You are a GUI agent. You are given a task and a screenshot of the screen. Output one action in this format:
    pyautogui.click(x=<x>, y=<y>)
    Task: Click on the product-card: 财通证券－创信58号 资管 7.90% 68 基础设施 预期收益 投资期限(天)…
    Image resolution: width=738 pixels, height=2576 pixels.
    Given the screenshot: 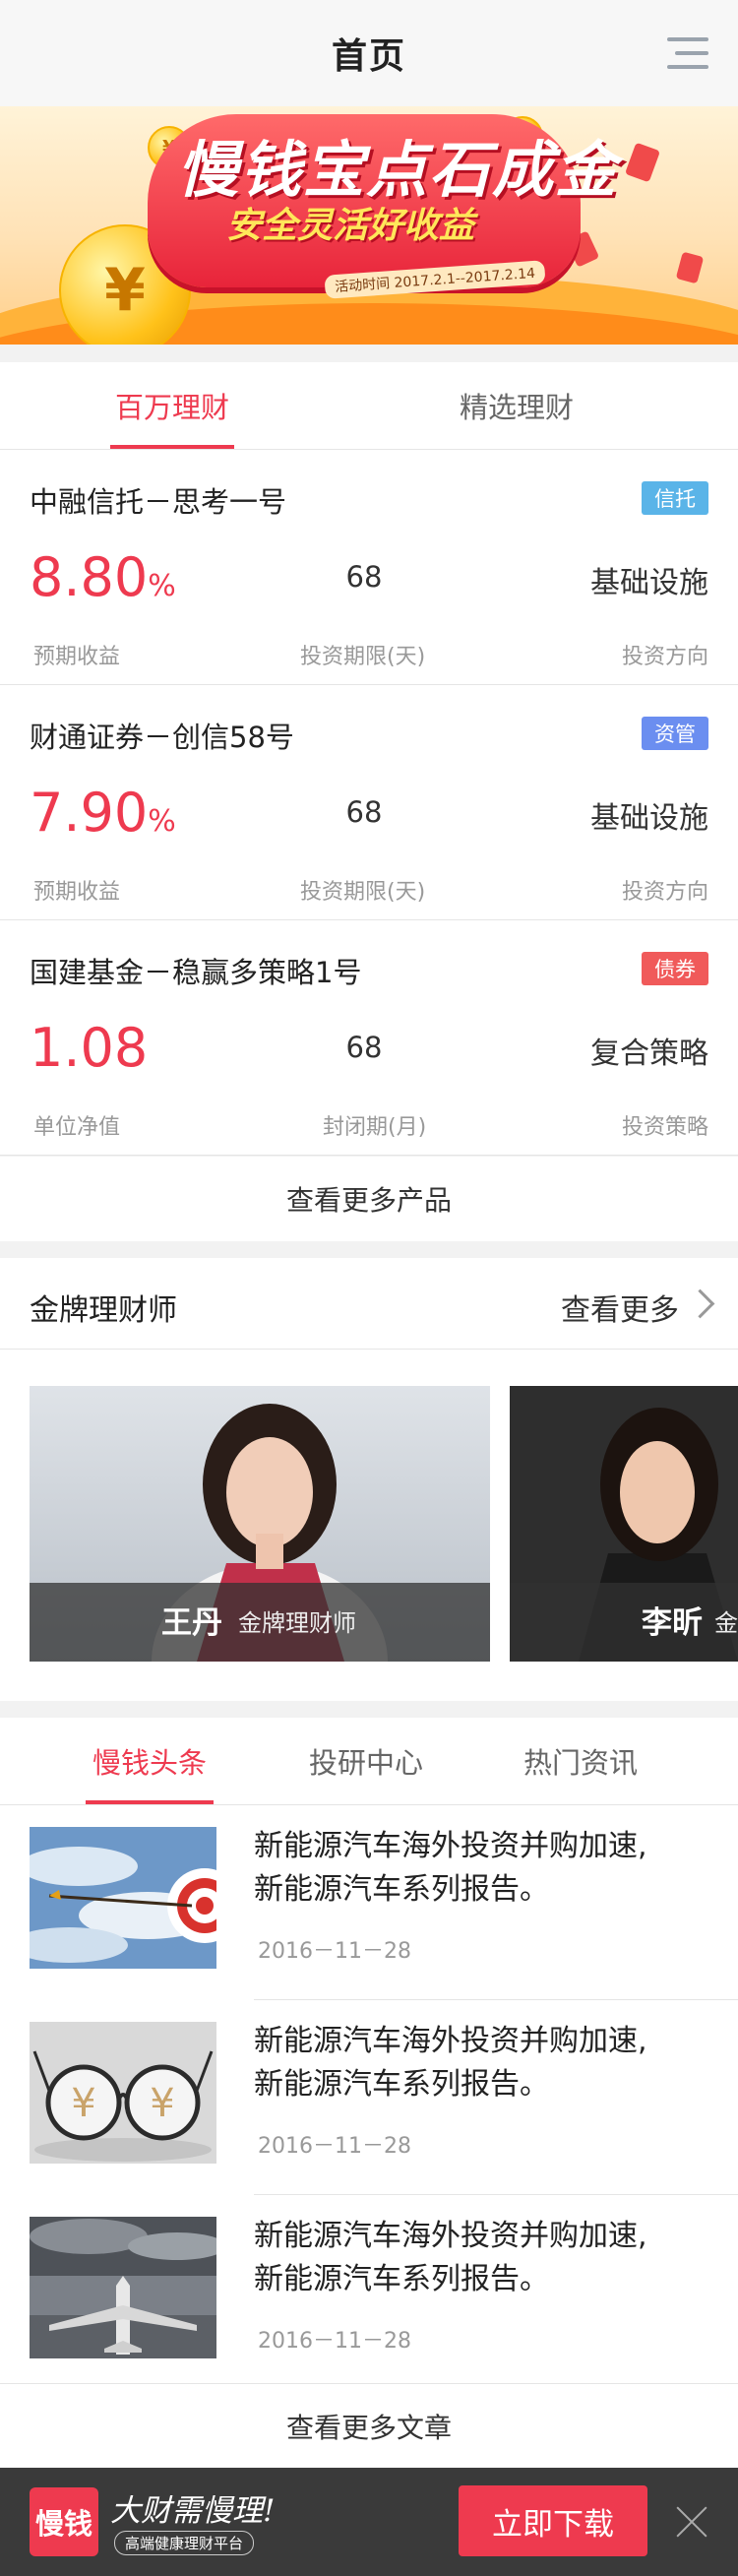 What is the action you would take?
    pyautogui.click(x=369, y=802)
    